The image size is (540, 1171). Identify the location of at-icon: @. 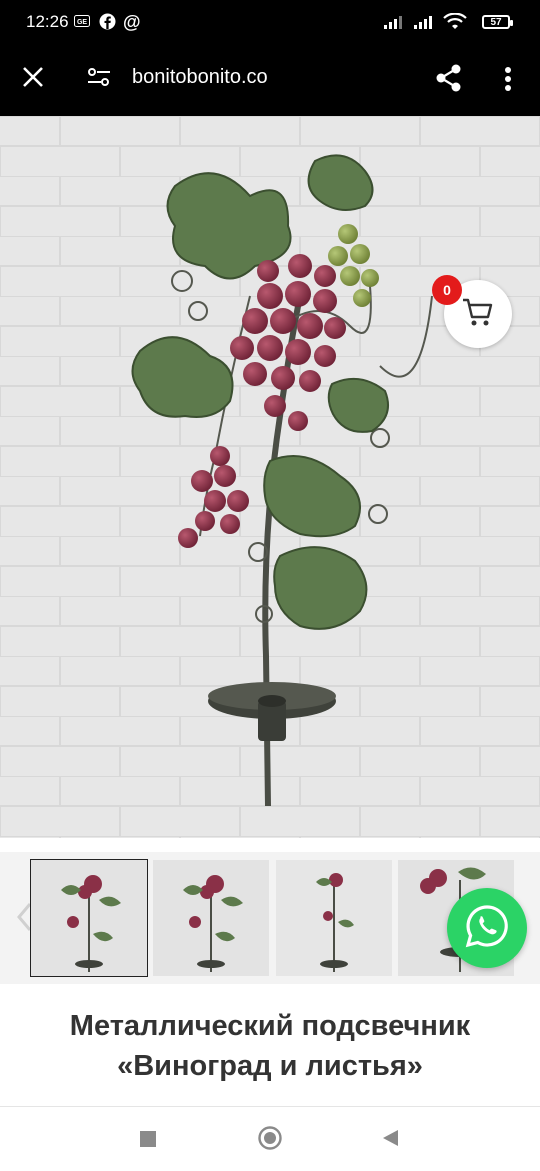
(132, 22).